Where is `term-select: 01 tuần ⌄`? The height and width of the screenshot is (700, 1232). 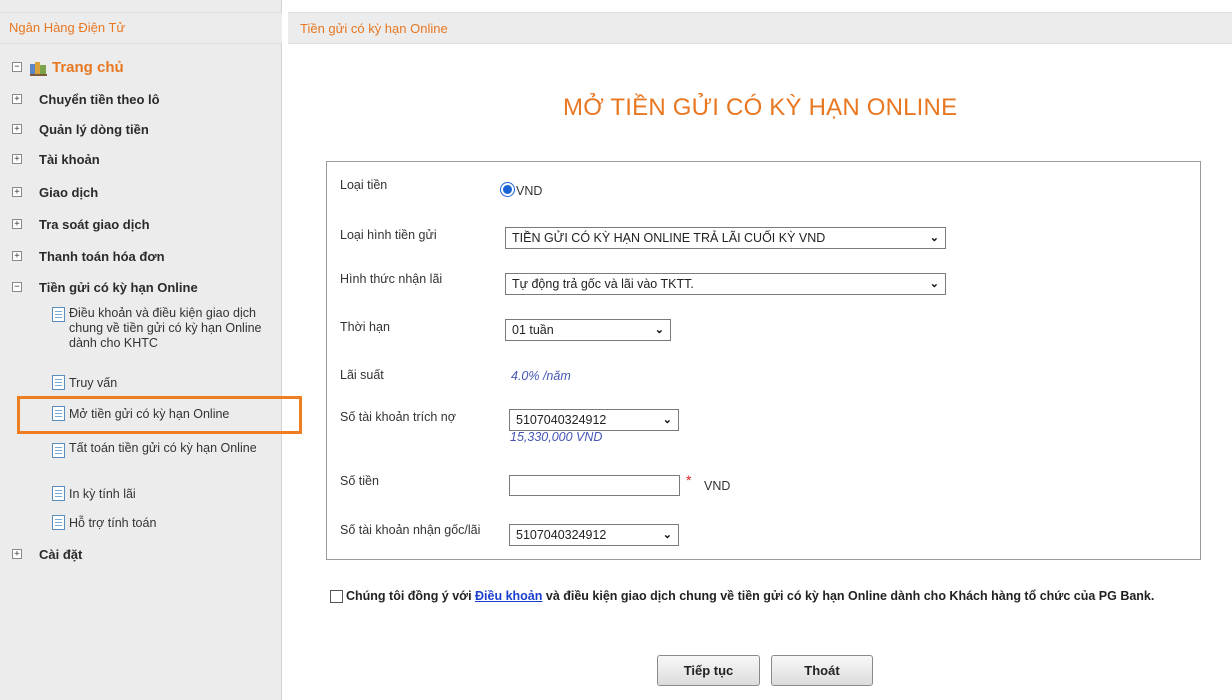 term-select: 01 tuần ⌄ is located at coordinates (588, 330).